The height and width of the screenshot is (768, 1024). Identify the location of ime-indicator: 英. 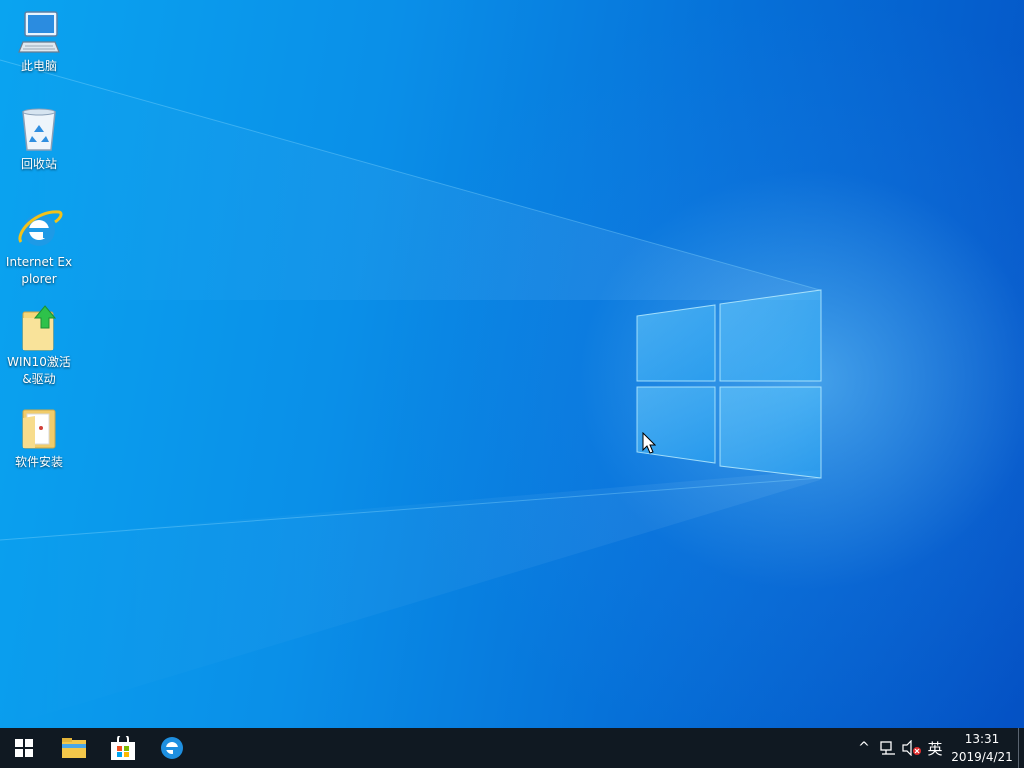
(935, 748).